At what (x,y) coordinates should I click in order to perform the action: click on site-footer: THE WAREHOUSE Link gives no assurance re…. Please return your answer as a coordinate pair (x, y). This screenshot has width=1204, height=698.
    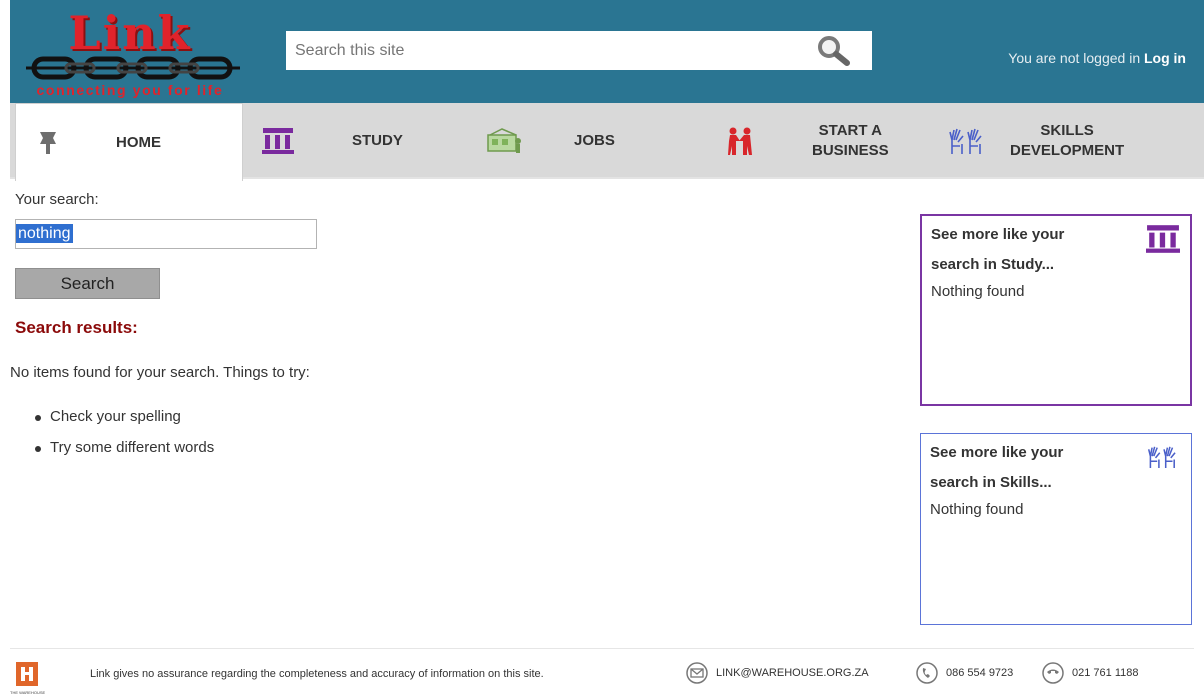
    Looking at the image, I should click on (605, 679).